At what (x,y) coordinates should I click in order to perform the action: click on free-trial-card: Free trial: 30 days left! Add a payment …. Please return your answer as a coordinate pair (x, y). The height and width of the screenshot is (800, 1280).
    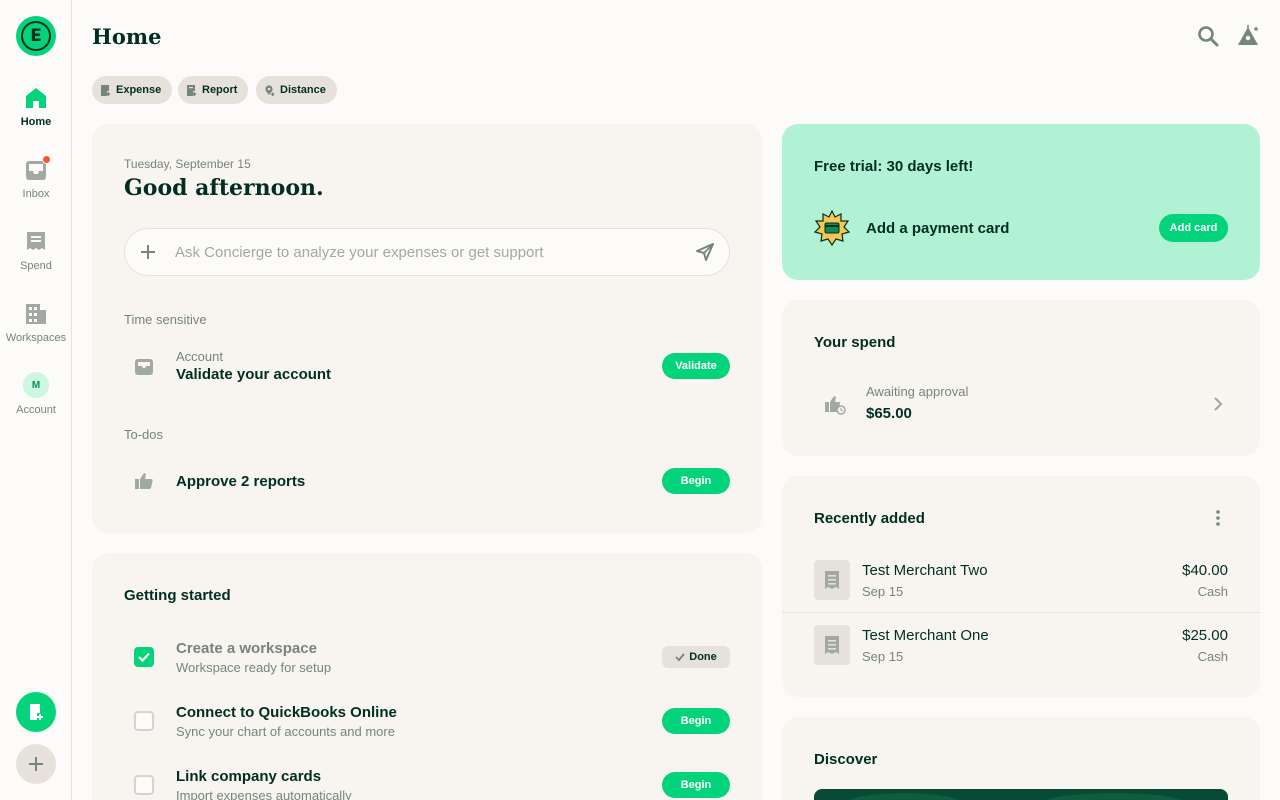
    Looking at the image, I should click on (1021, 202).